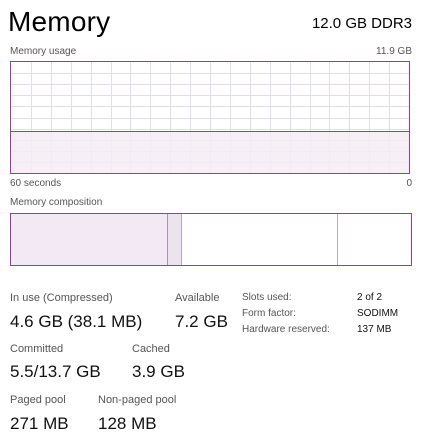  I want to click on cached-value: 3.9 GB, so click(158, 371).